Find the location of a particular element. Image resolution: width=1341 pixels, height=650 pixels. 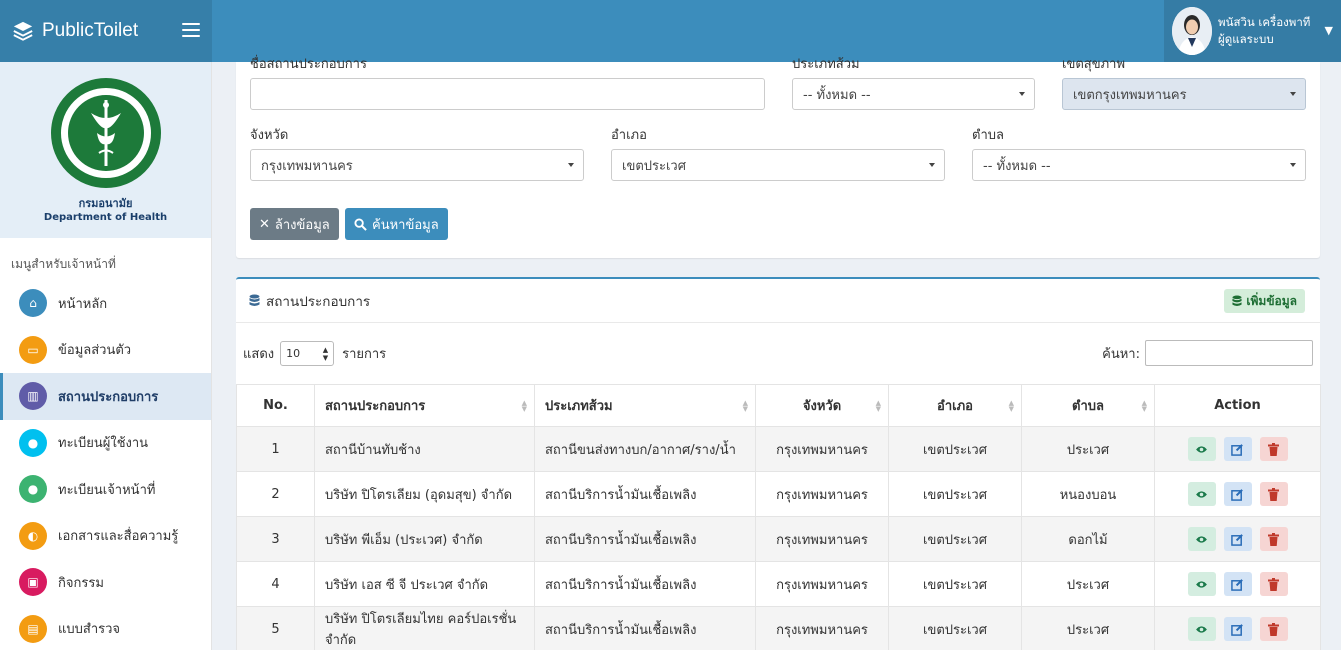

page-size-value: 10 is located at coordinates (293, 353).